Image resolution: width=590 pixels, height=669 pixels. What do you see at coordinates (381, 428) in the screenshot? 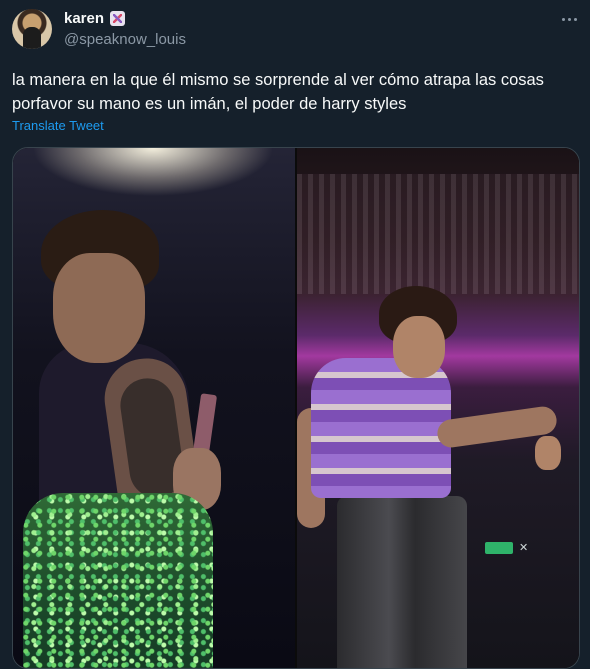
I see `right-figure-shirt` at bounding box center [381, 428].